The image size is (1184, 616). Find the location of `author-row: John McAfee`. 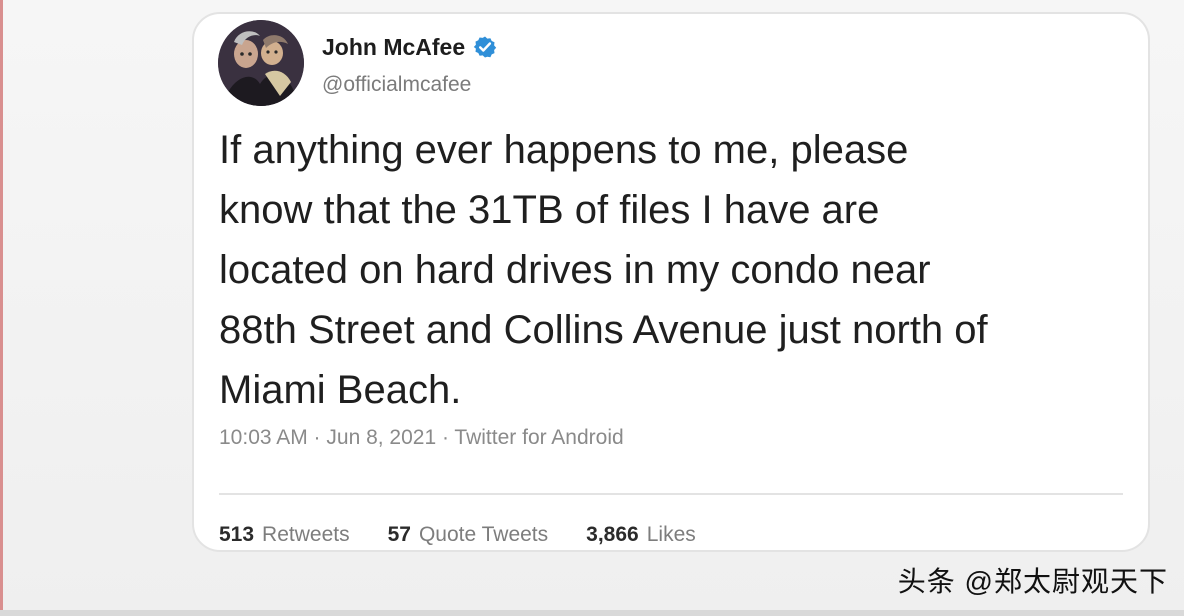

author-row: John McAfee is located at coordinates (409, 47).